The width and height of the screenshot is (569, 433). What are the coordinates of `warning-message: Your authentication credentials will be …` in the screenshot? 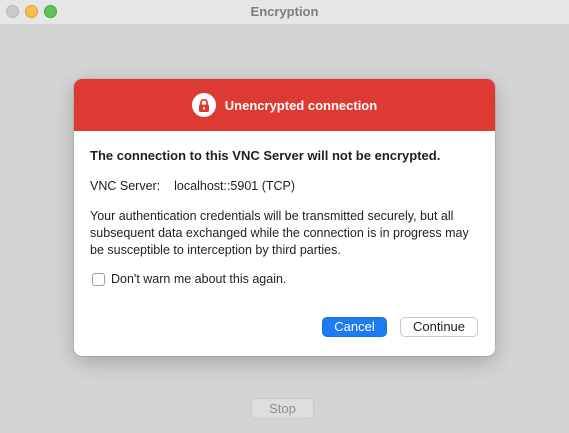 It's located at (279, 233).